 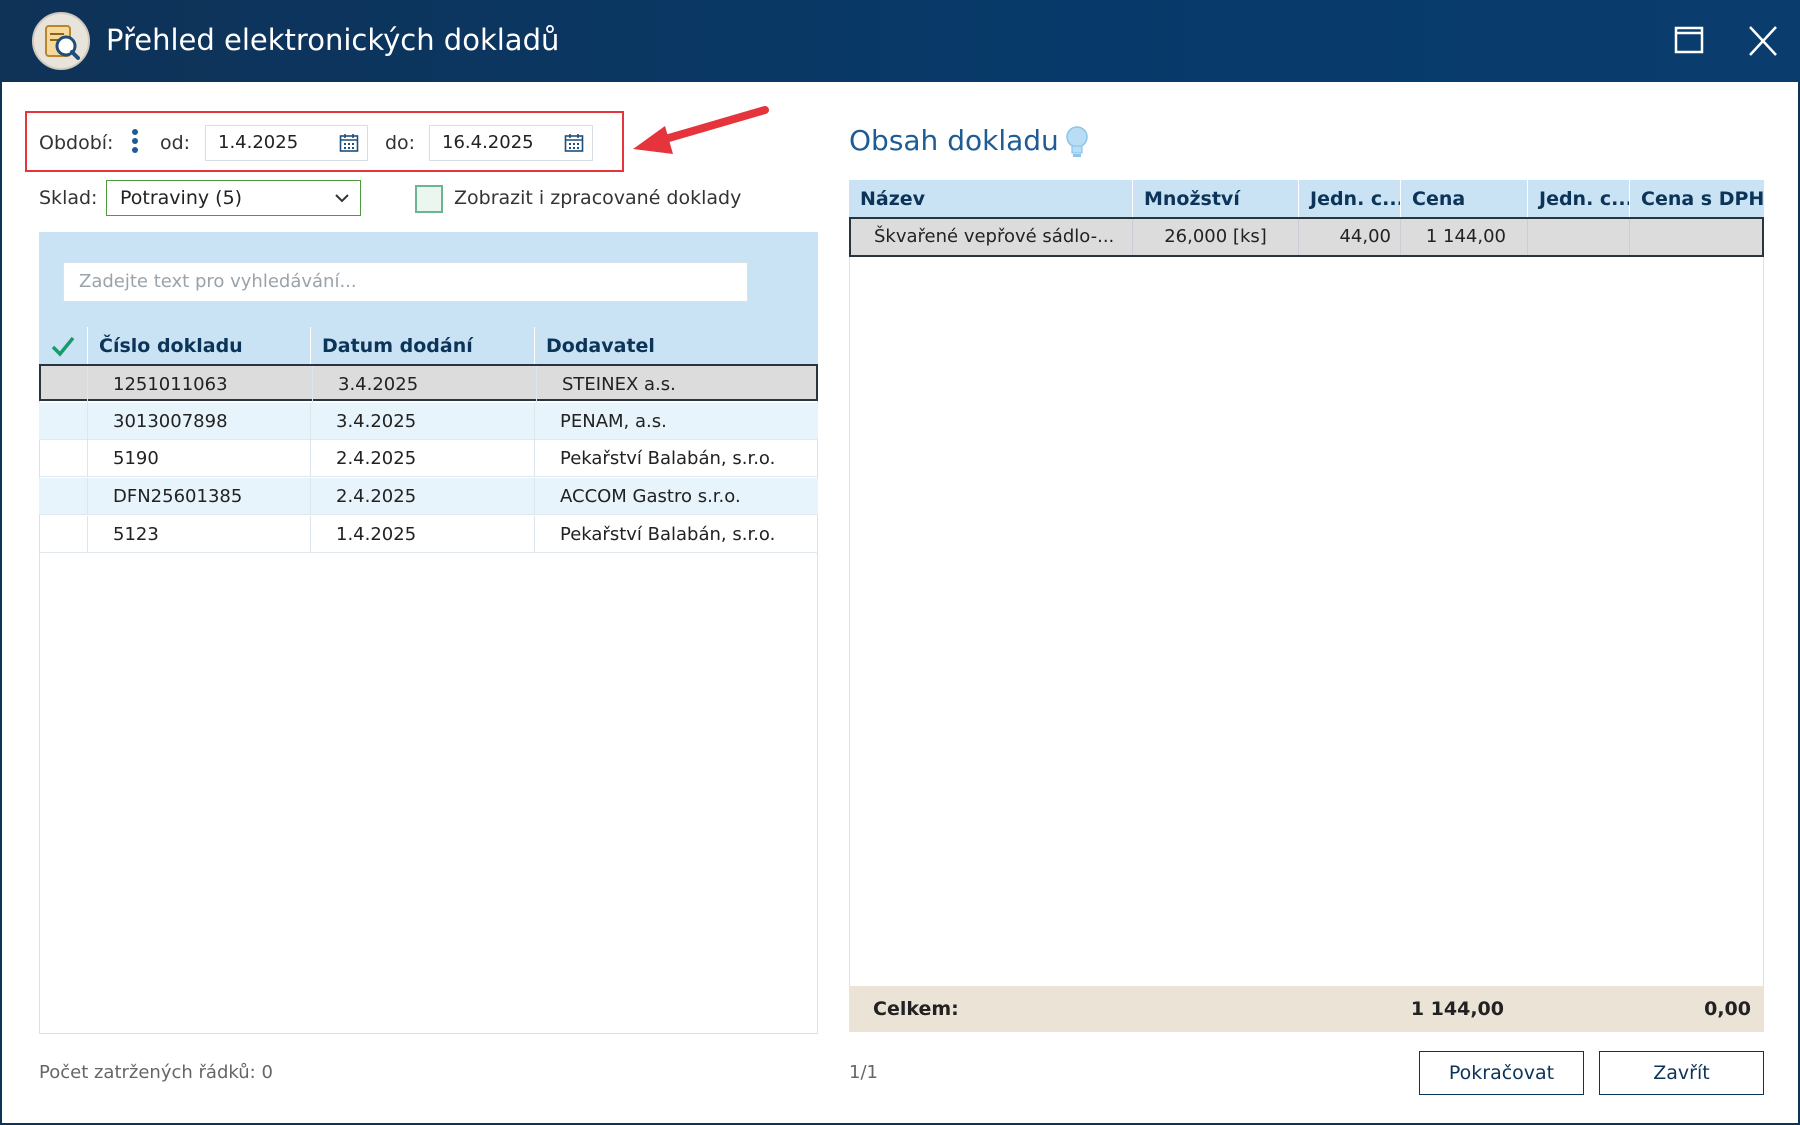 I want to click on checkmark-icon, so click(x=63, y=346).